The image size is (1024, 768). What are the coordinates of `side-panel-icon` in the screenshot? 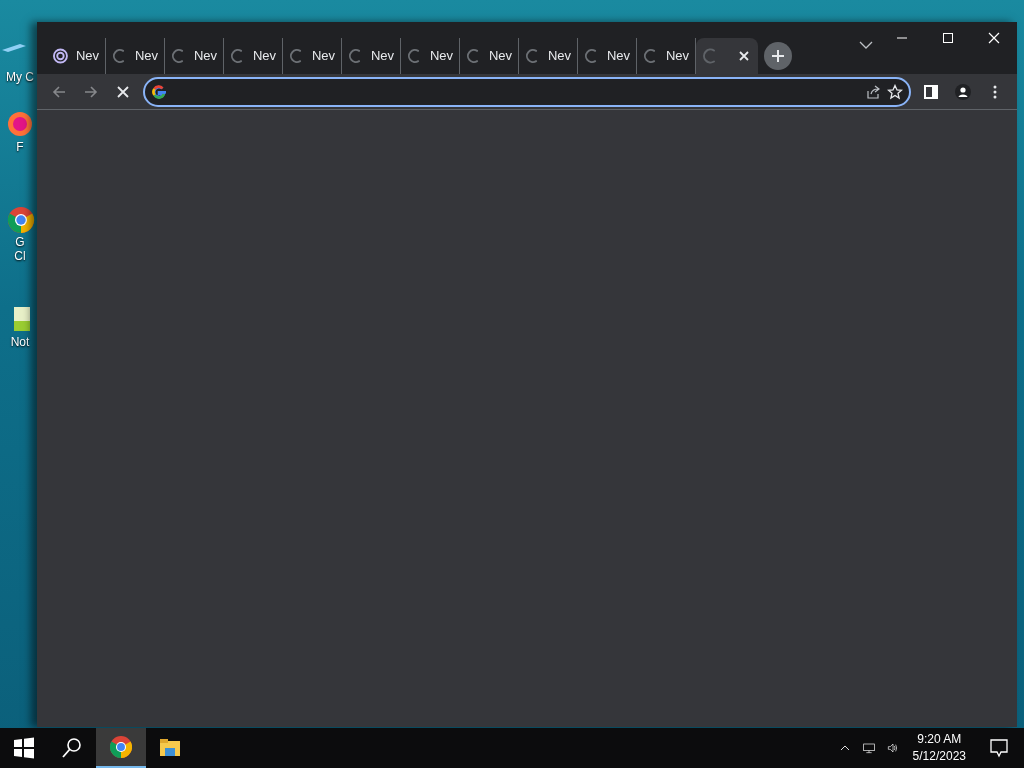 It's located at (931, 91).